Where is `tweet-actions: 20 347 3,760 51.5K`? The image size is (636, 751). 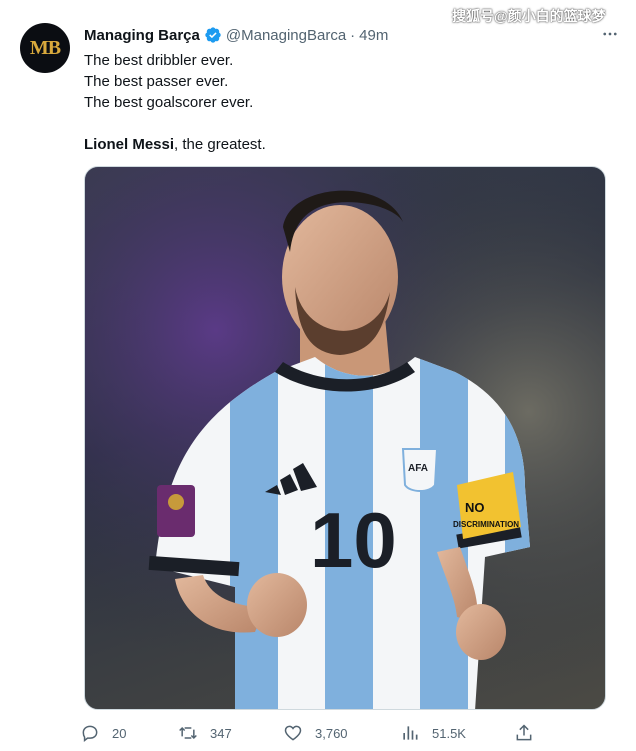 tweet-actions: 20 347 3,760 51.5K is located at coordinates (310, 733).